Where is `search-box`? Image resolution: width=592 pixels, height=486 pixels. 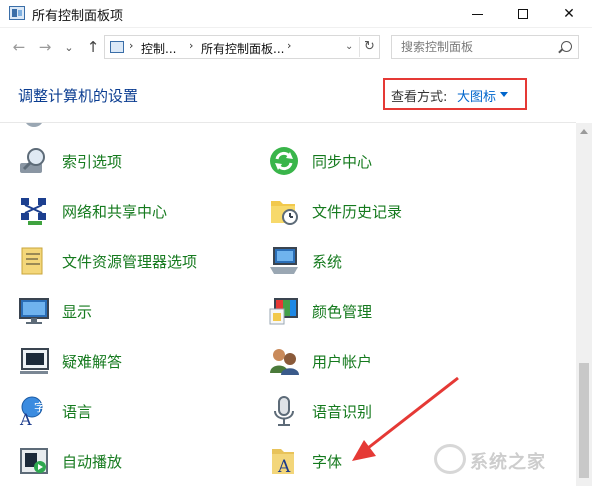
search-box is located at coordinates (485, 47).